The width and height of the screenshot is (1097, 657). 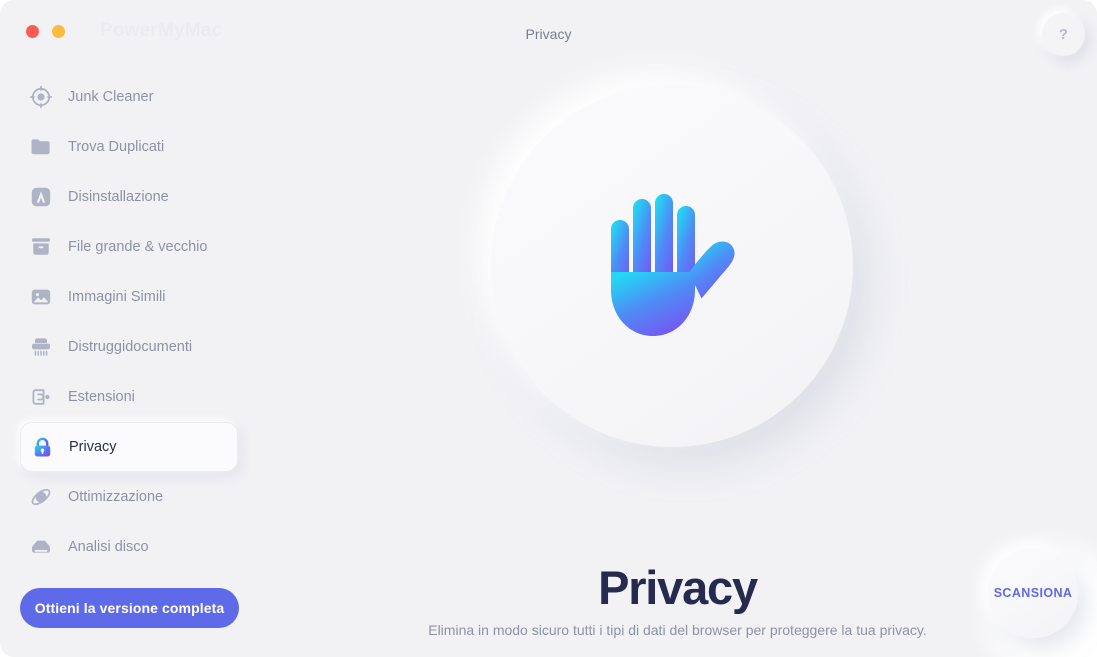 I want to click on window-title: Privacy, so click(x=548, y=34).